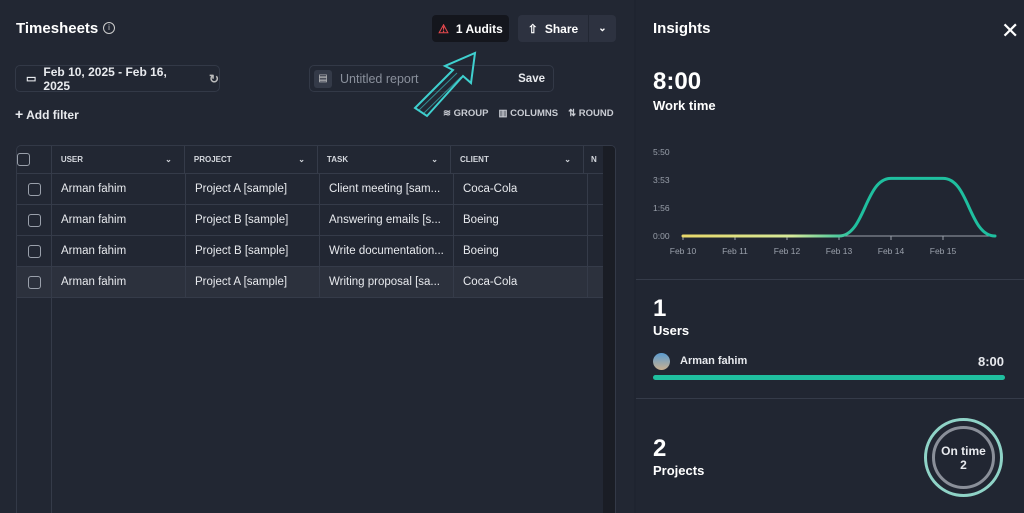 Image resolution: width=1024 pixels, height=513 pixels. Describe the element at coordinates (251, 159) in the screenshot. I see `column-header-project: PROJECT ⌄` at that location.